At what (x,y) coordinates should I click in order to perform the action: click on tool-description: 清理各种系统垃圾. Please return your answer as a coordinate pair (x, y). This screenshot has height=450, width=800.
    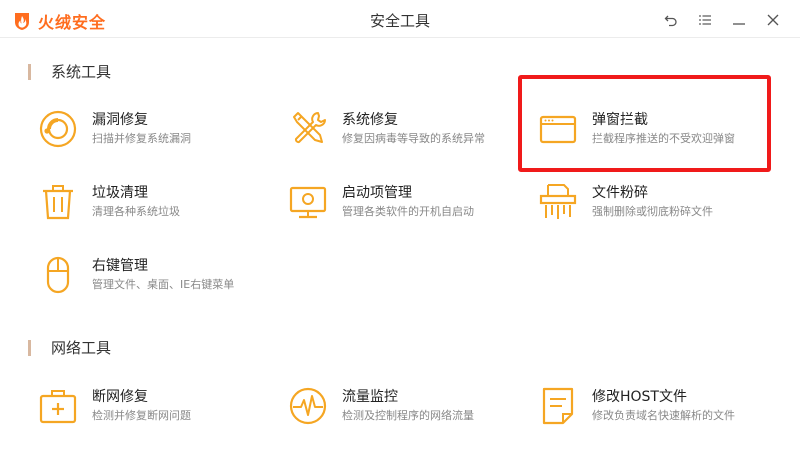
    Looking at the image, I should click on (136, 211).